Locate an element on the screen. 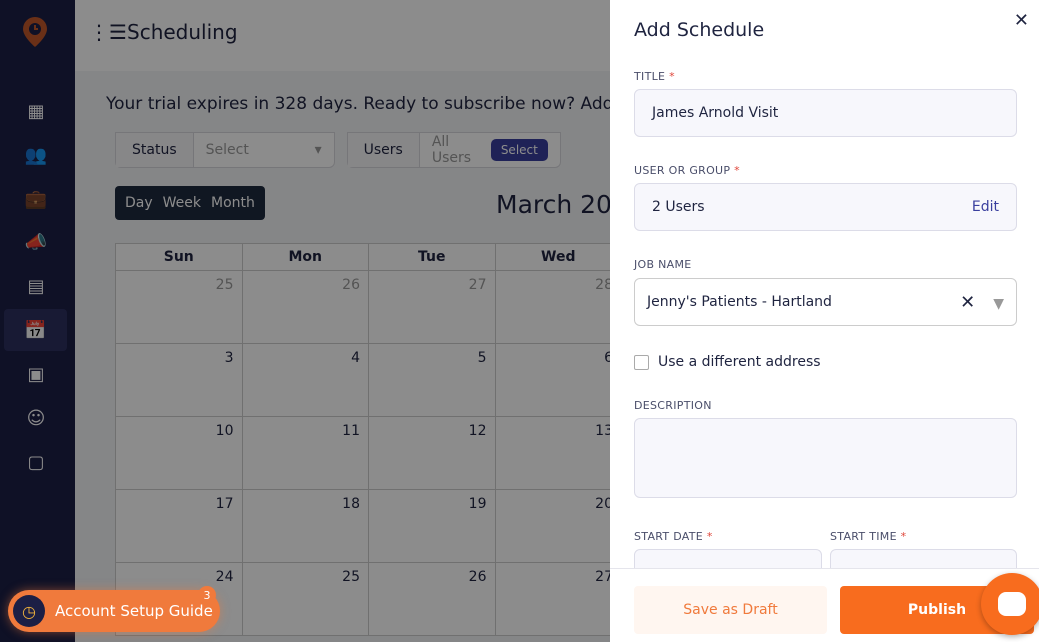 Image resolution: width=1039 pixels, height=642 pixels. description-textarea is located at coordinates (825, 458).